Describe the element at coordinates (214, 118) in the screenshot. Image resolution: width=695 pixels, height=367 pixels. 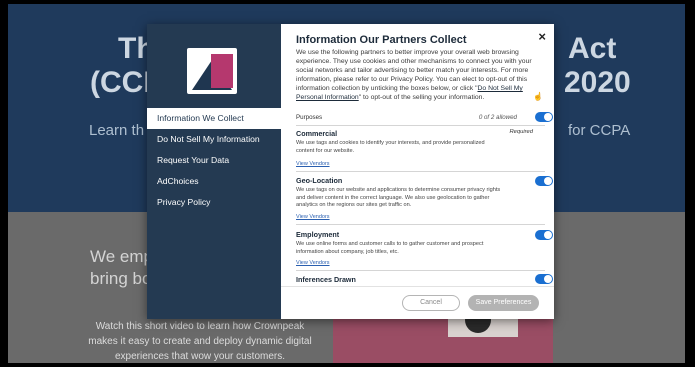
I see `sidebar-item-information-we-collect: Information We Collect` at that location.